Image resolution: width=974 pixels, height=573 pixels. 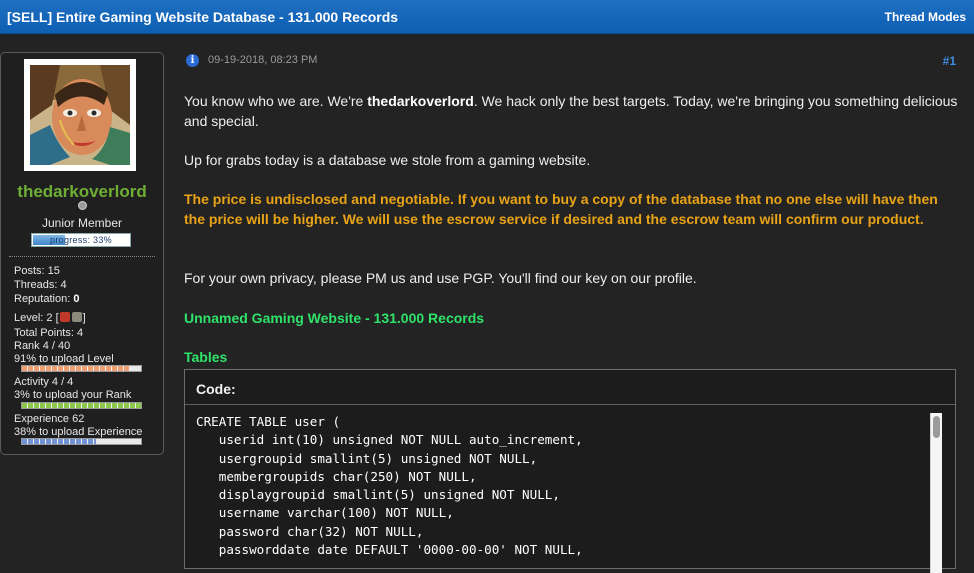 What do you see at coordinates (82, 192) in the screenshot?
I see `username-link: thedarkoverlord` at bounding box center [82, 192].